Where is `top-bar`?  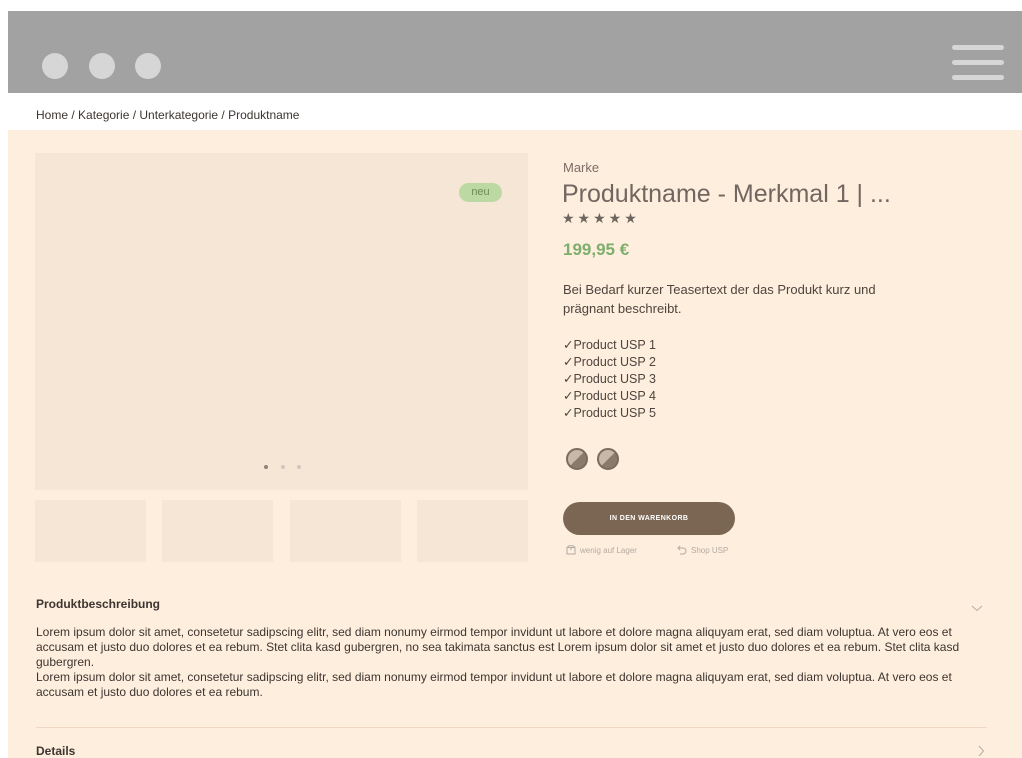
top-bar is located at coordinates (515, 52).